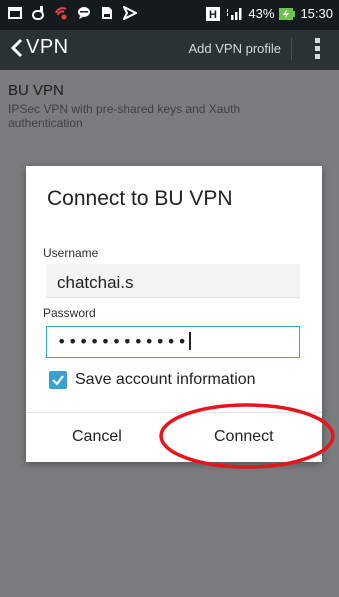 This screenshot has width=339, height=597. I want to click on send-icon, so click(130, 13).